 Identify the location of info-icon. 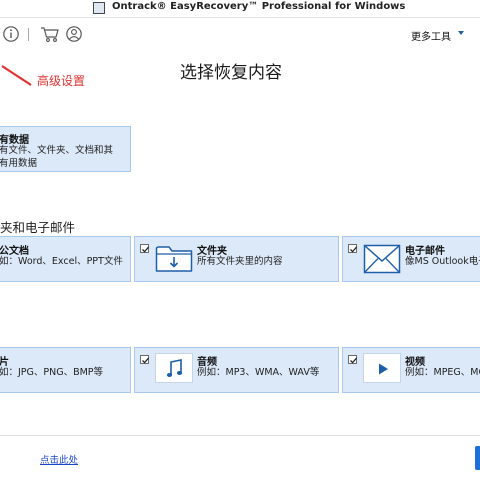
(11, 34).